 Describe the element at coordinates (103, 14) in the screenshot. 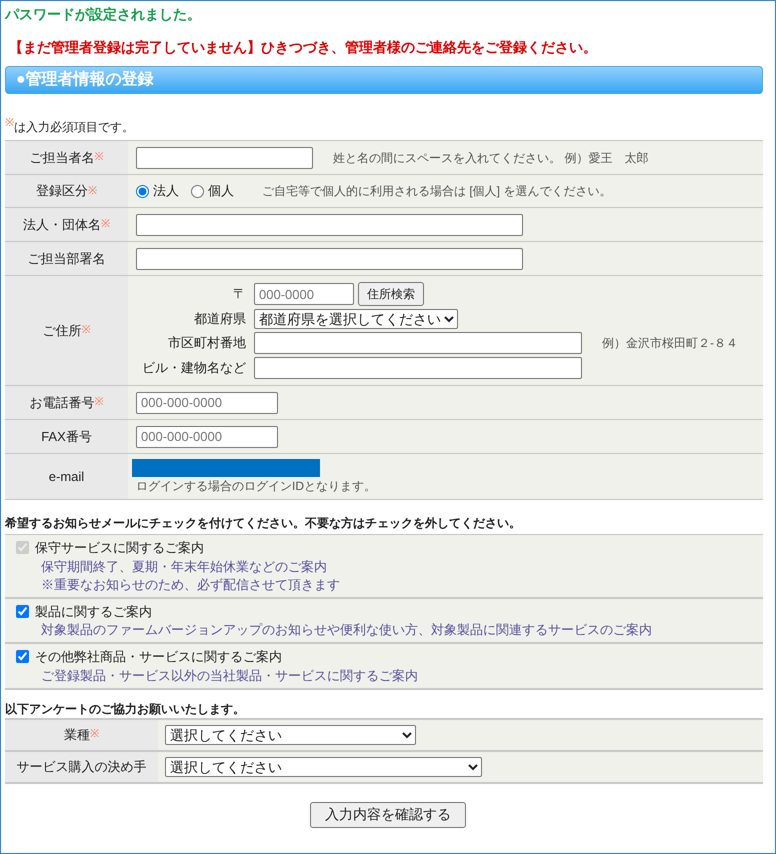

I see `success-message: パスワードが設定されました。` at that location.